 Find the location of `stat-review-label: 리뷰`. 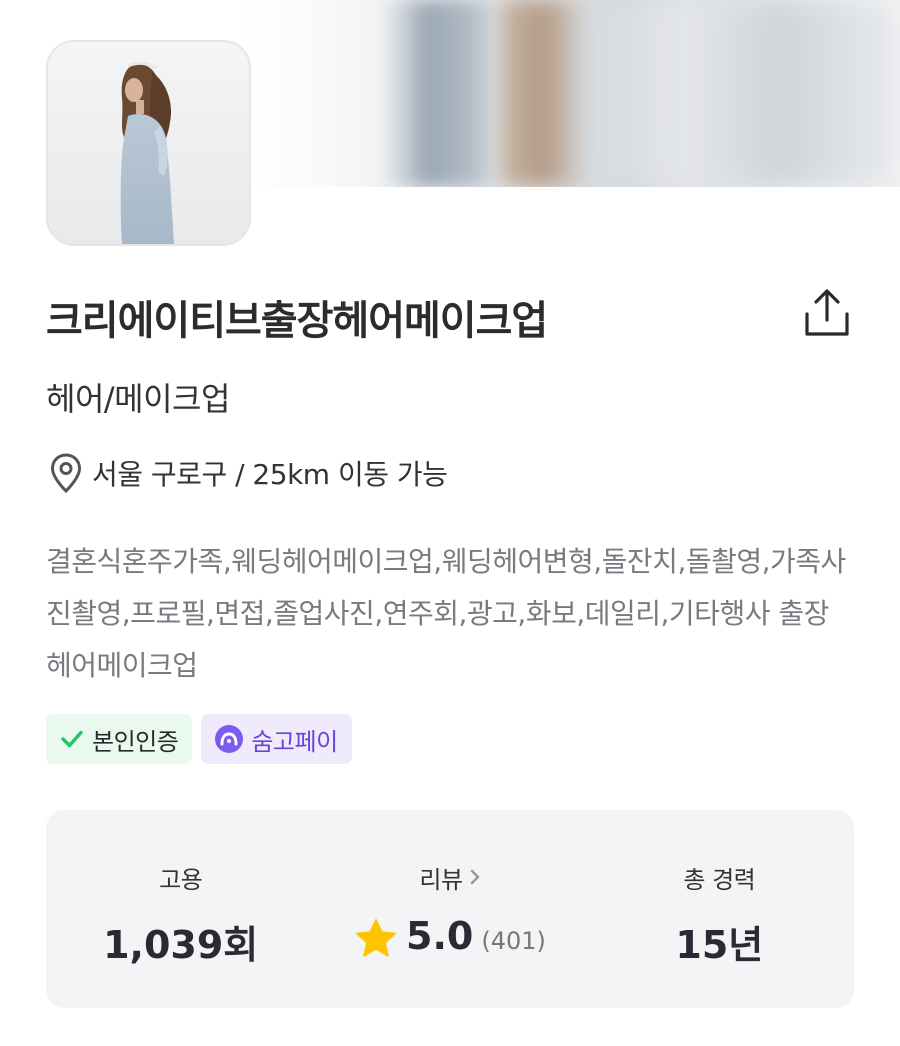

stat-review-label: 리뷰 is located at coordinates (441, 879).